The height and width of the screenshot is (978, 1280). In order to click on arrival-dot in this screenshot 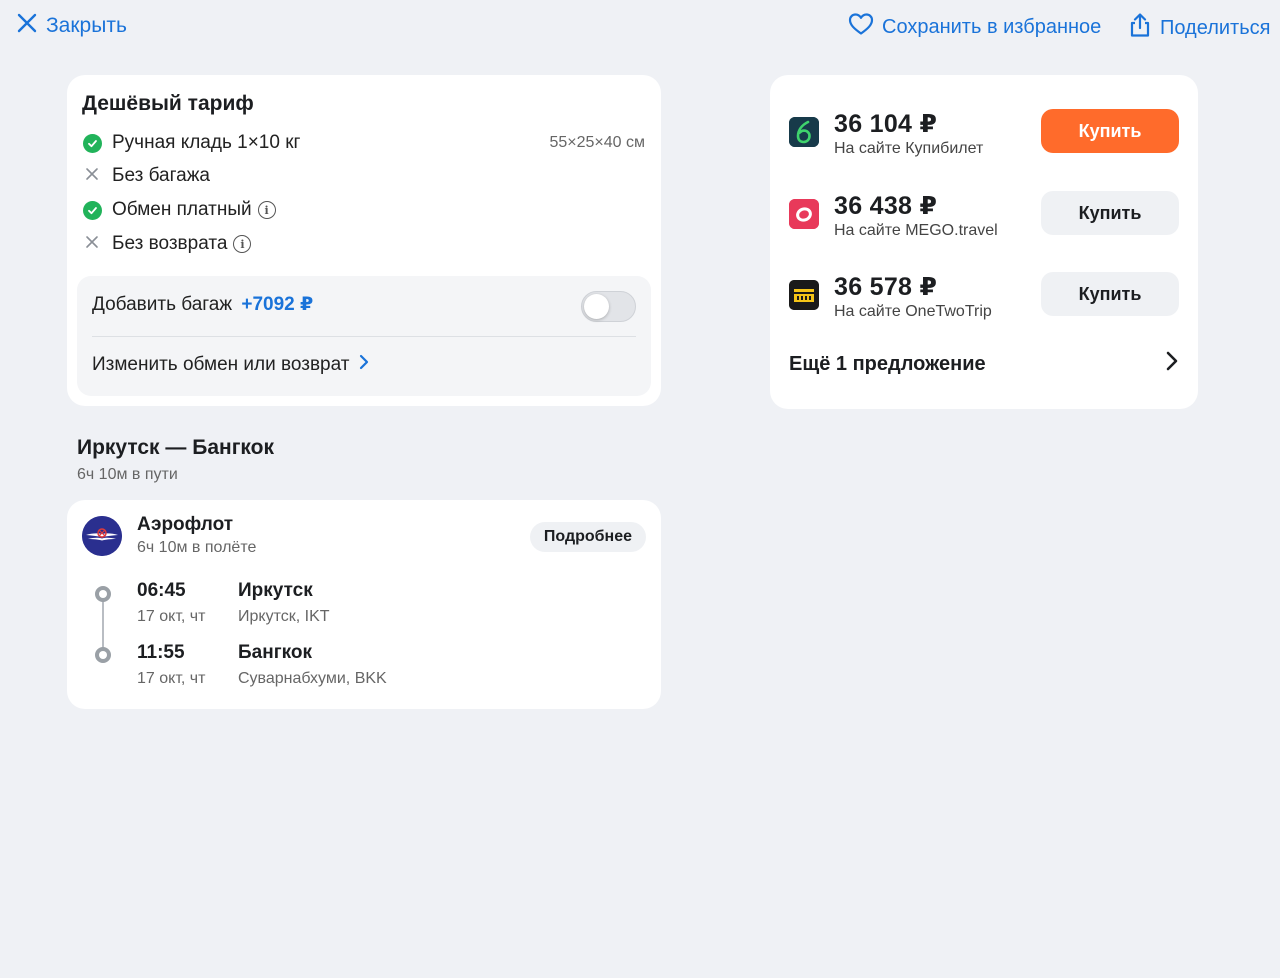, I will do `click(103, 655)`.